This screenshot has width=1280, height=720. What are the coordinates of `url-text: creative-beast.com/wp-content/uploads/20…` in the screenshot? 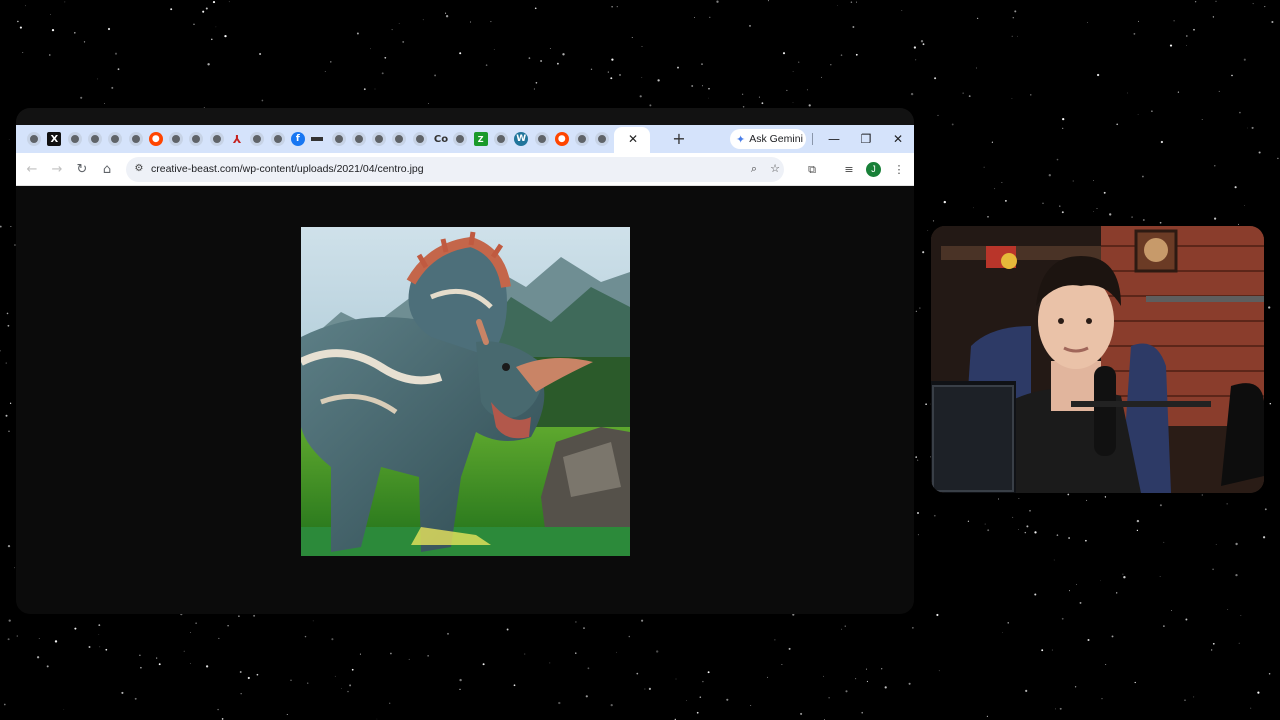 It's located at (287, 169).